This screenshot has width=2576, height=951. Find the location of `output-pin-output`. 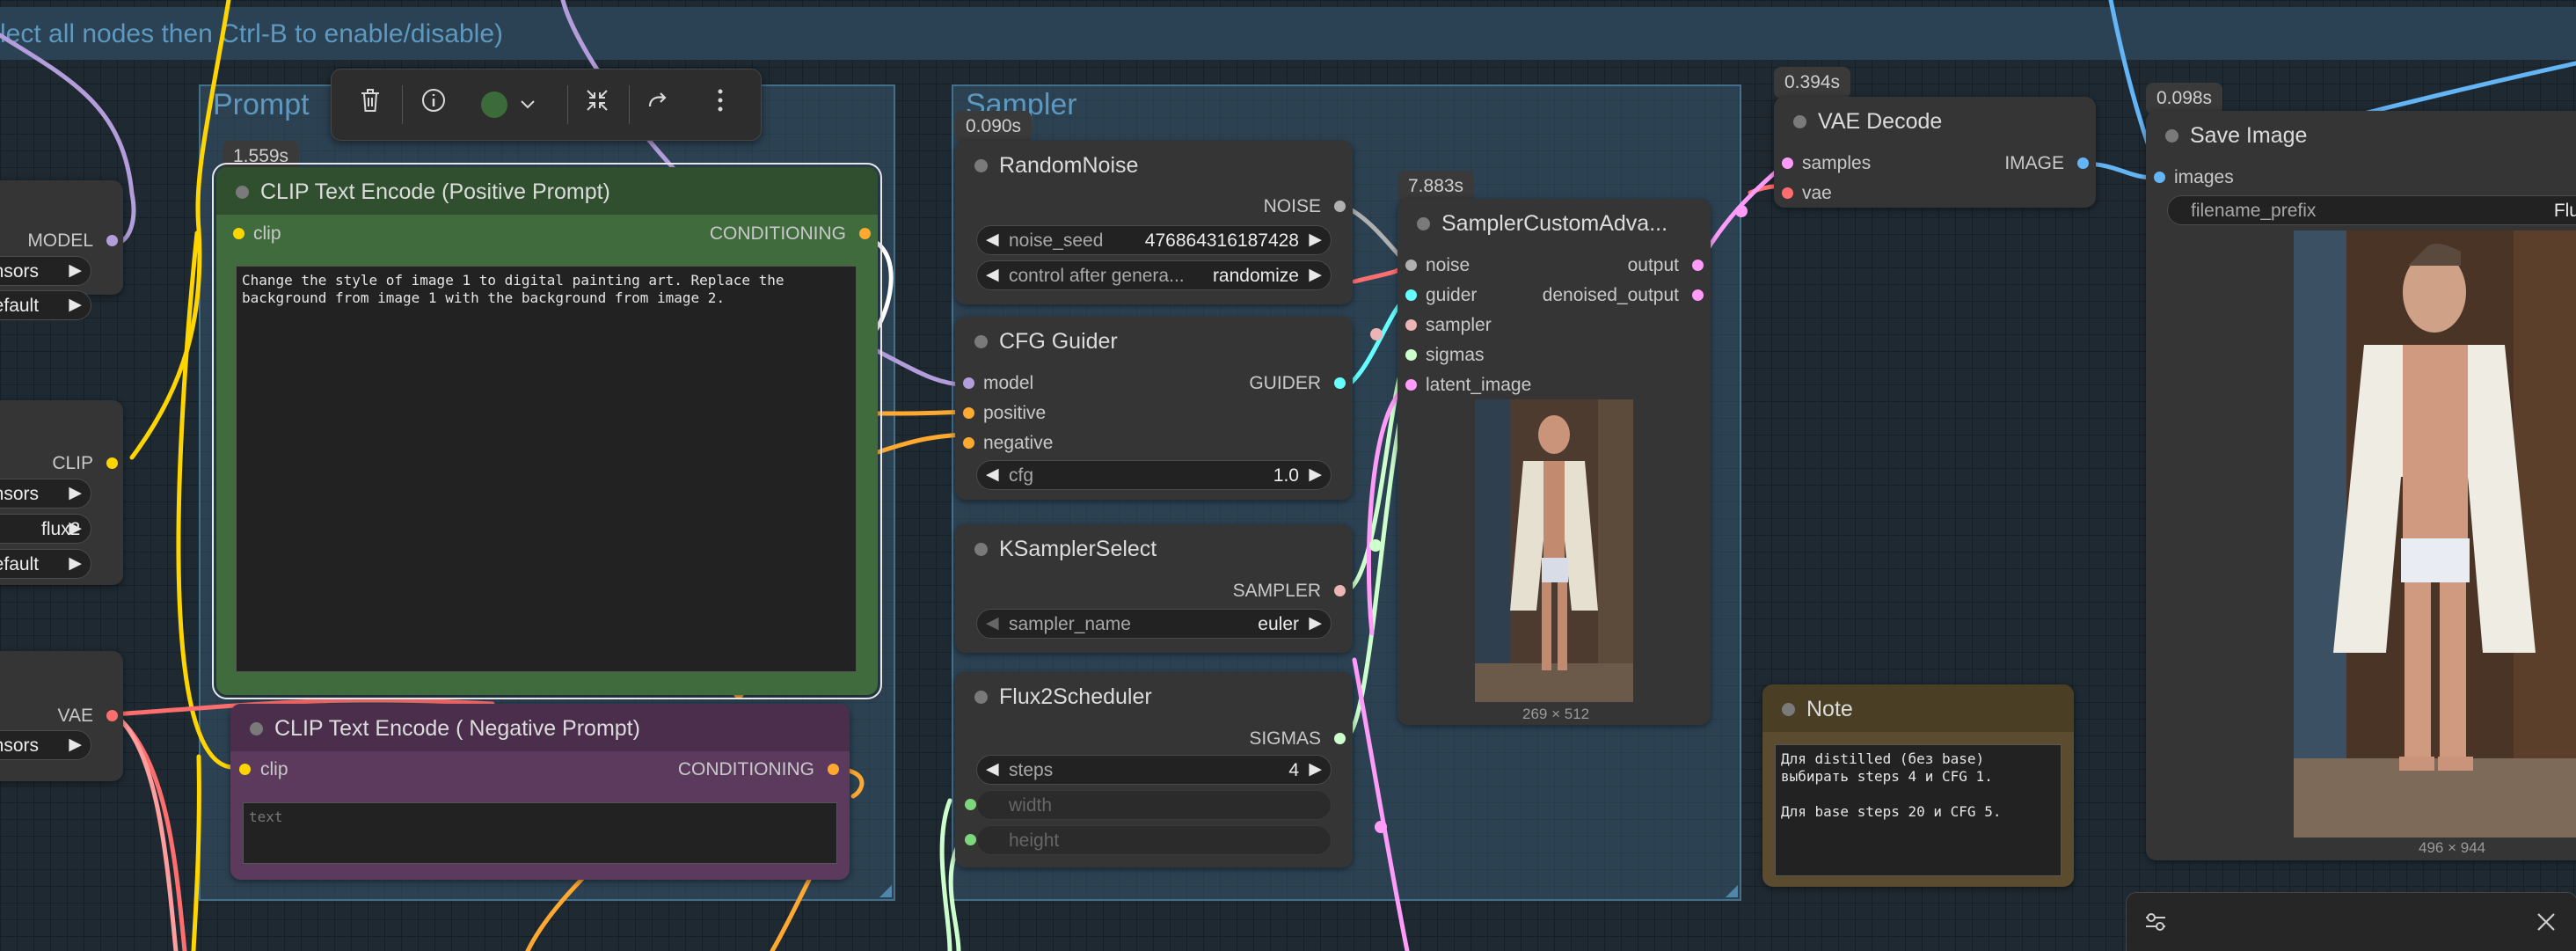

output-pin-output is located at coordinates (1698, 265).